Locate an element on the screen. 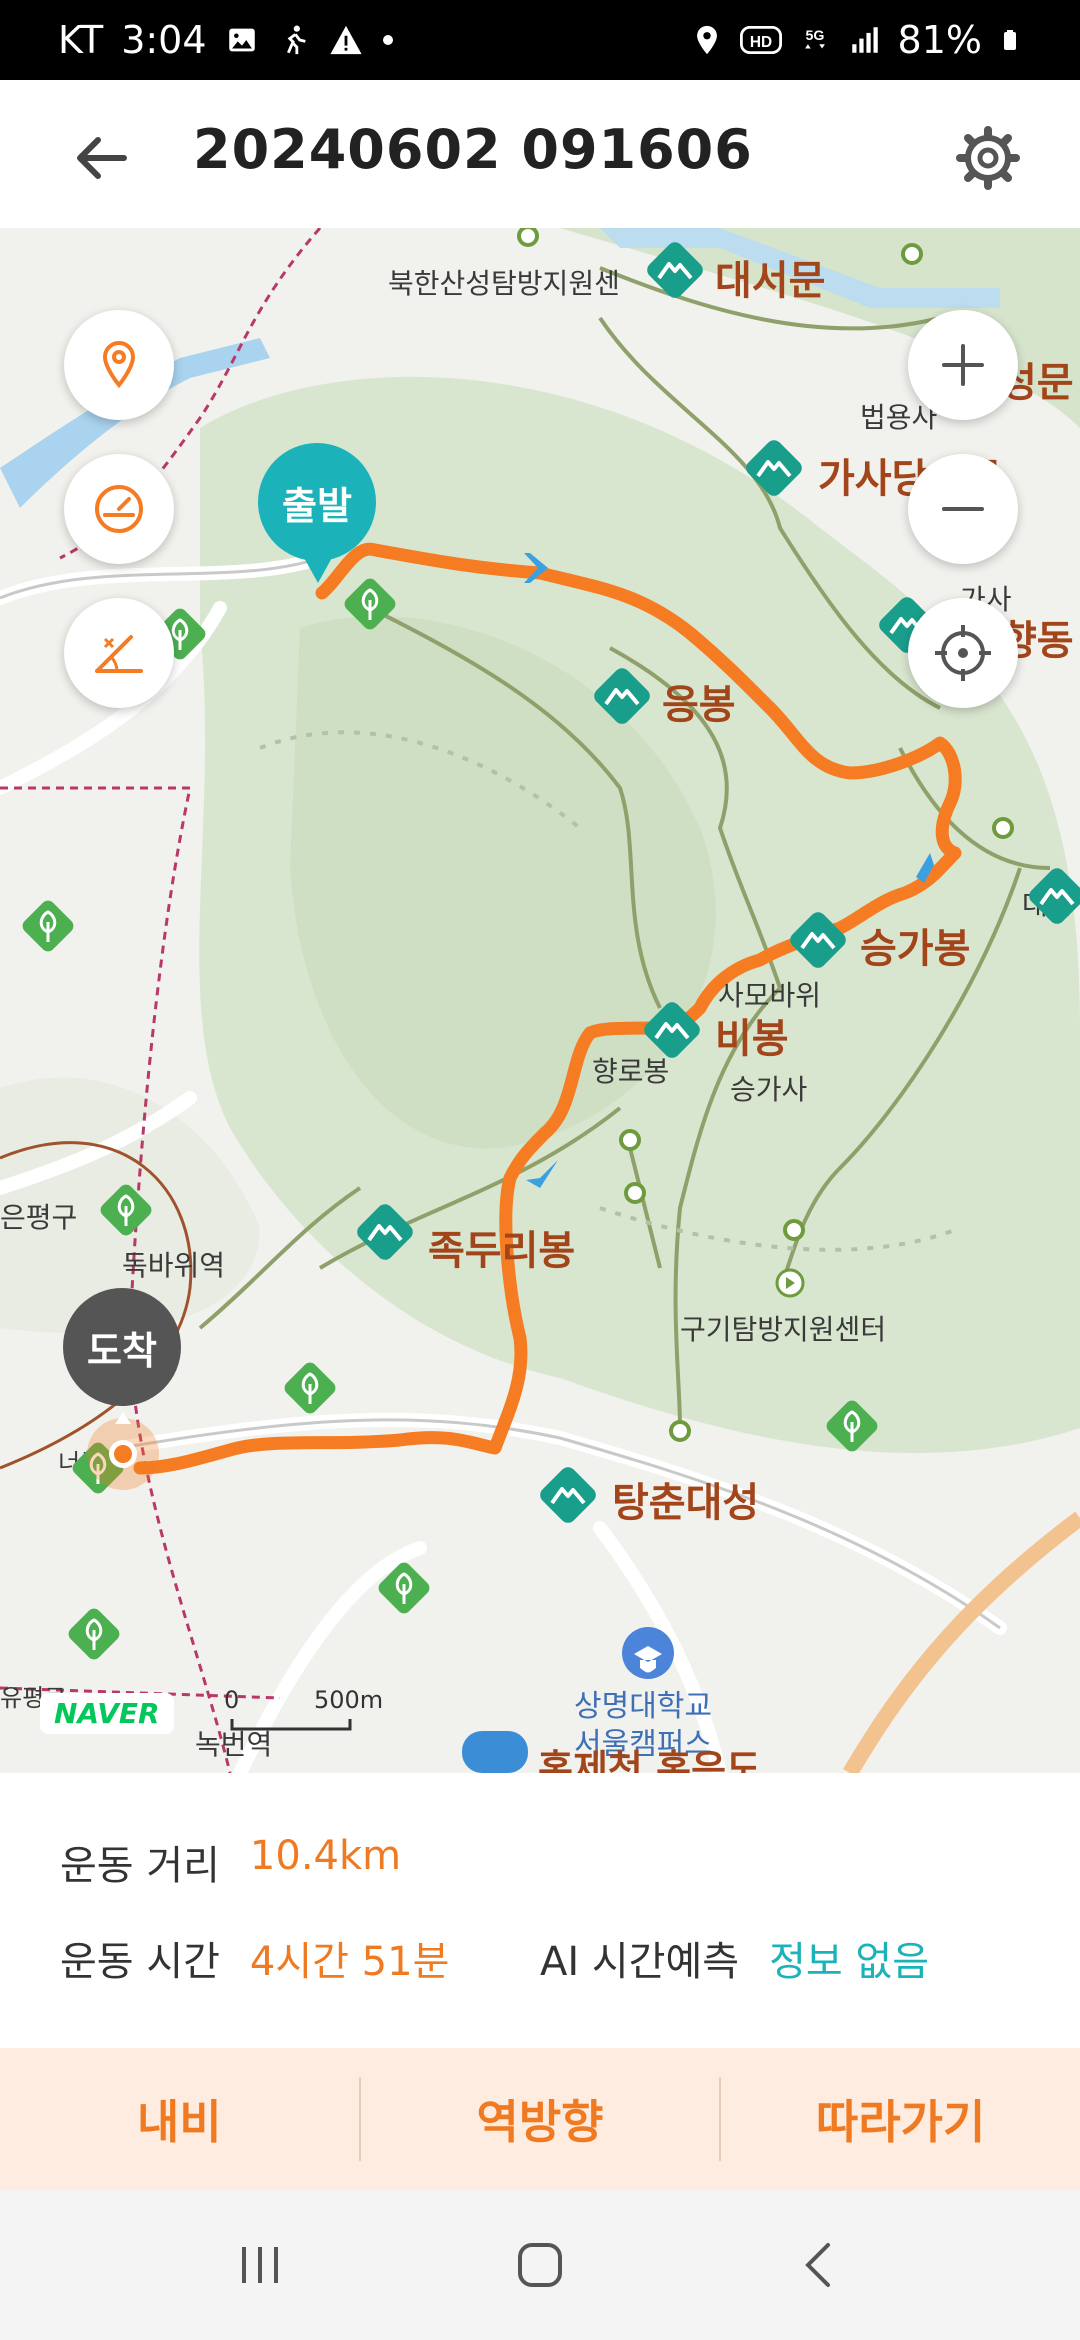  speed-button is located at coordinates (119, 509).